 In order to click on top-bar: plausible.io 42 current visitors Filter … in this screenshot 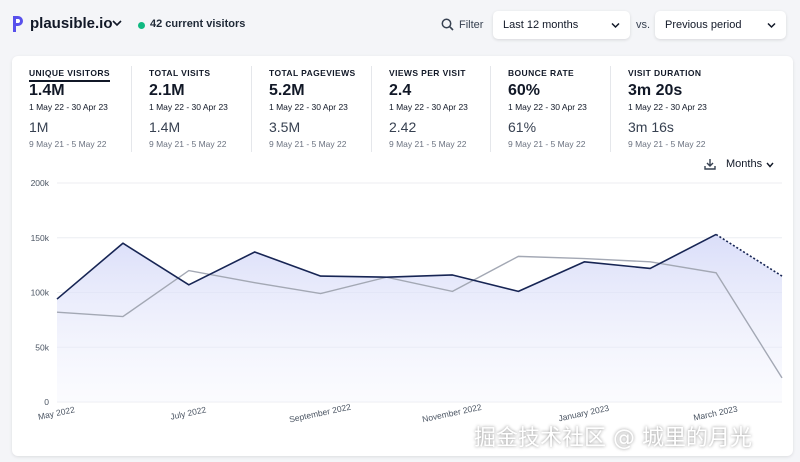, I will do `click(400, 26)`.